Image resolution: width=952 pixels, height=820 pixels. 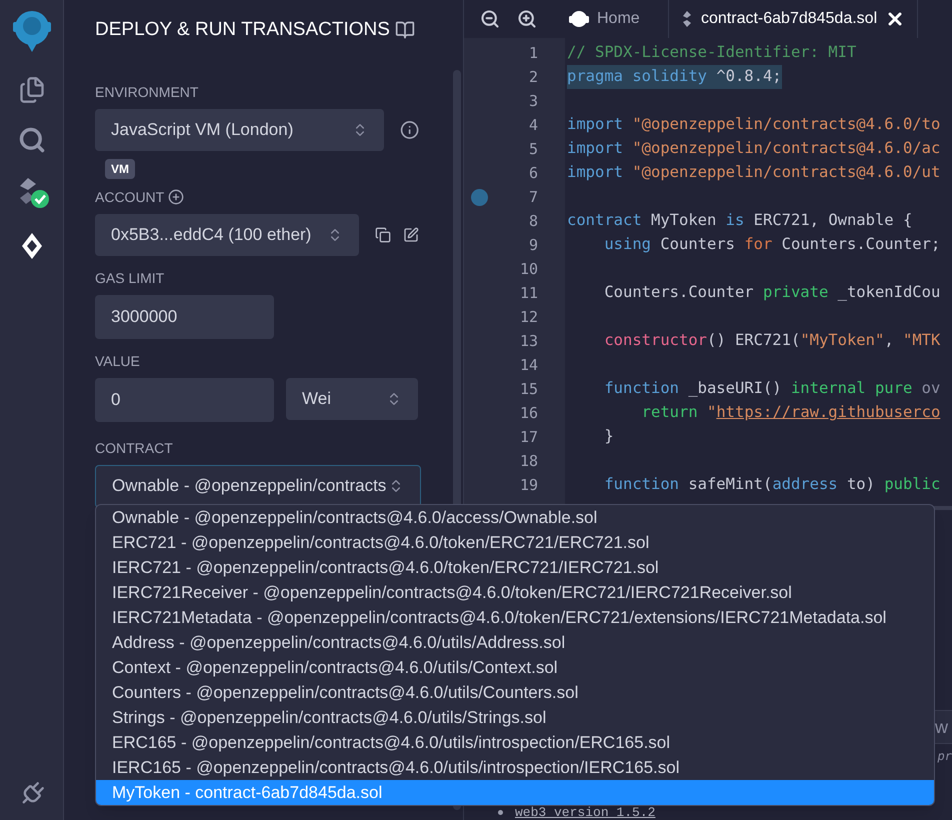 What do you see at coordinates (533, 101) in the screenshot?
I see `line-number: 3` at bounding box center [533, 101].